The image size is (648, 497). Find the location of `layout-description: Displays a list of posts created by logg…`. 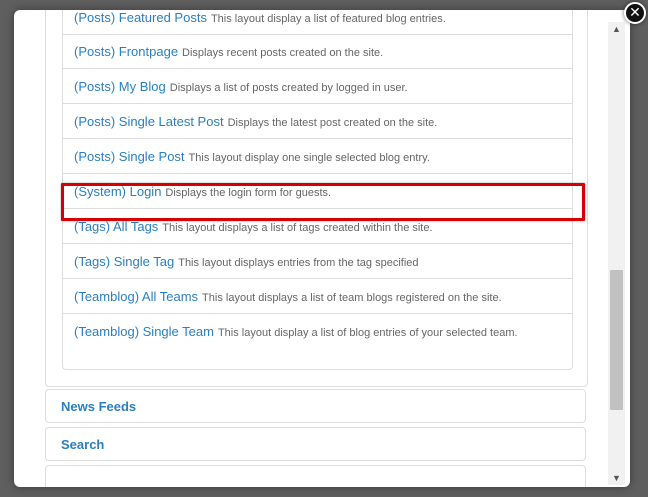

layout-description: Displays a list of posts created by logg… is located at coordinates (288, 88).